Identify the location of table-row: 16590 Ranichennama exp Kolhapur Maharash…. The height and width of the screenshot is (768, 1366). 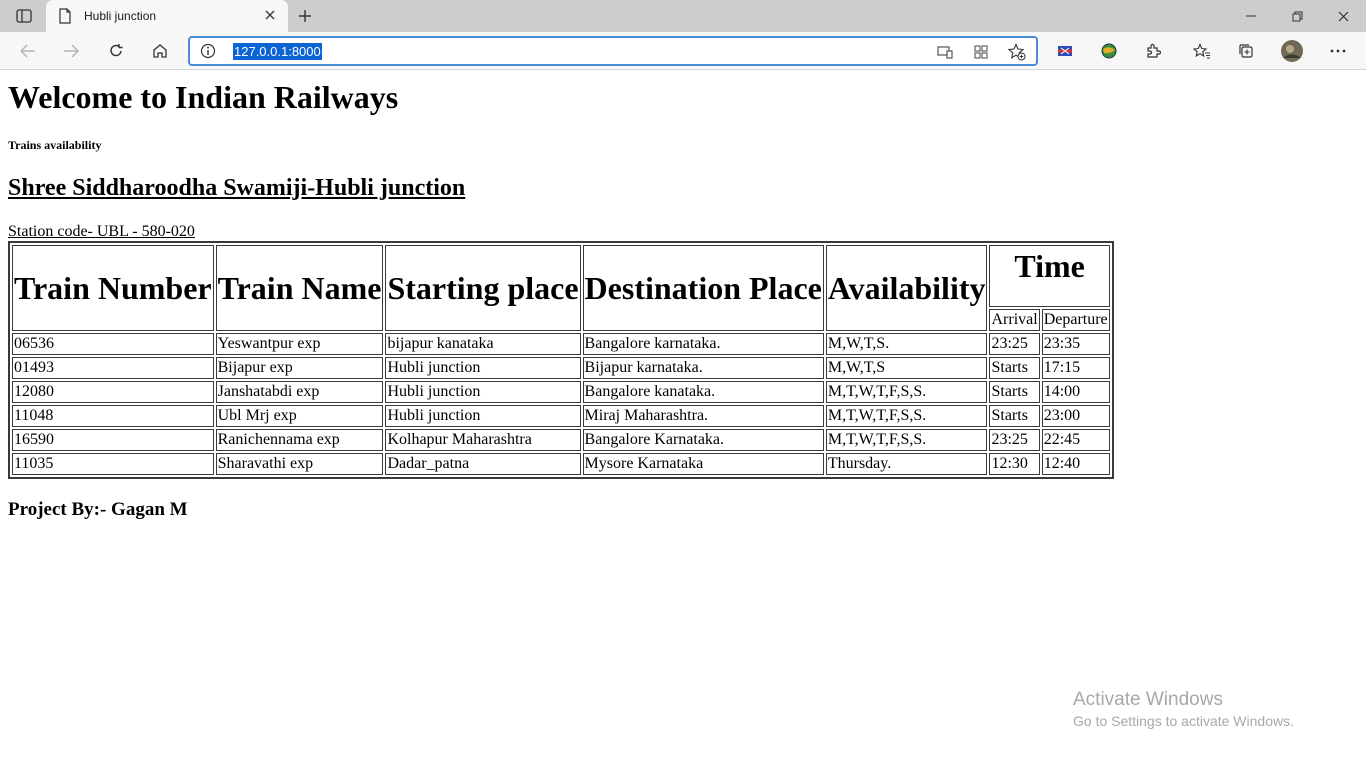
(561, 440).